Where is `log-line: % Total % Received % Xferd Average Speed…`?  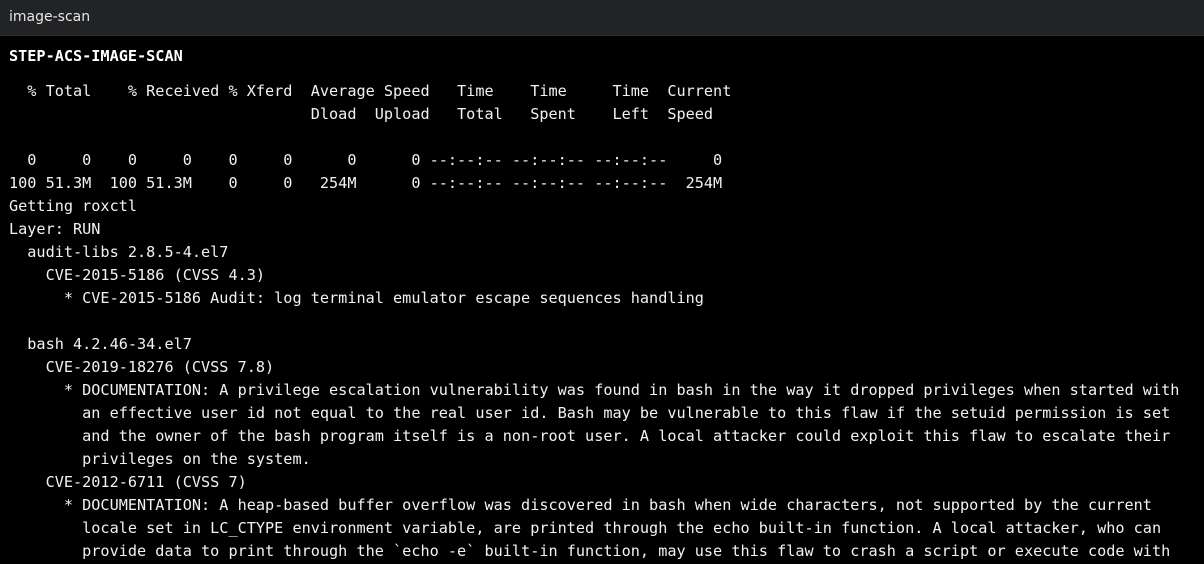 log-line: % Total % Received % Xferd Average Speed… is located at coordinates (370, 91).